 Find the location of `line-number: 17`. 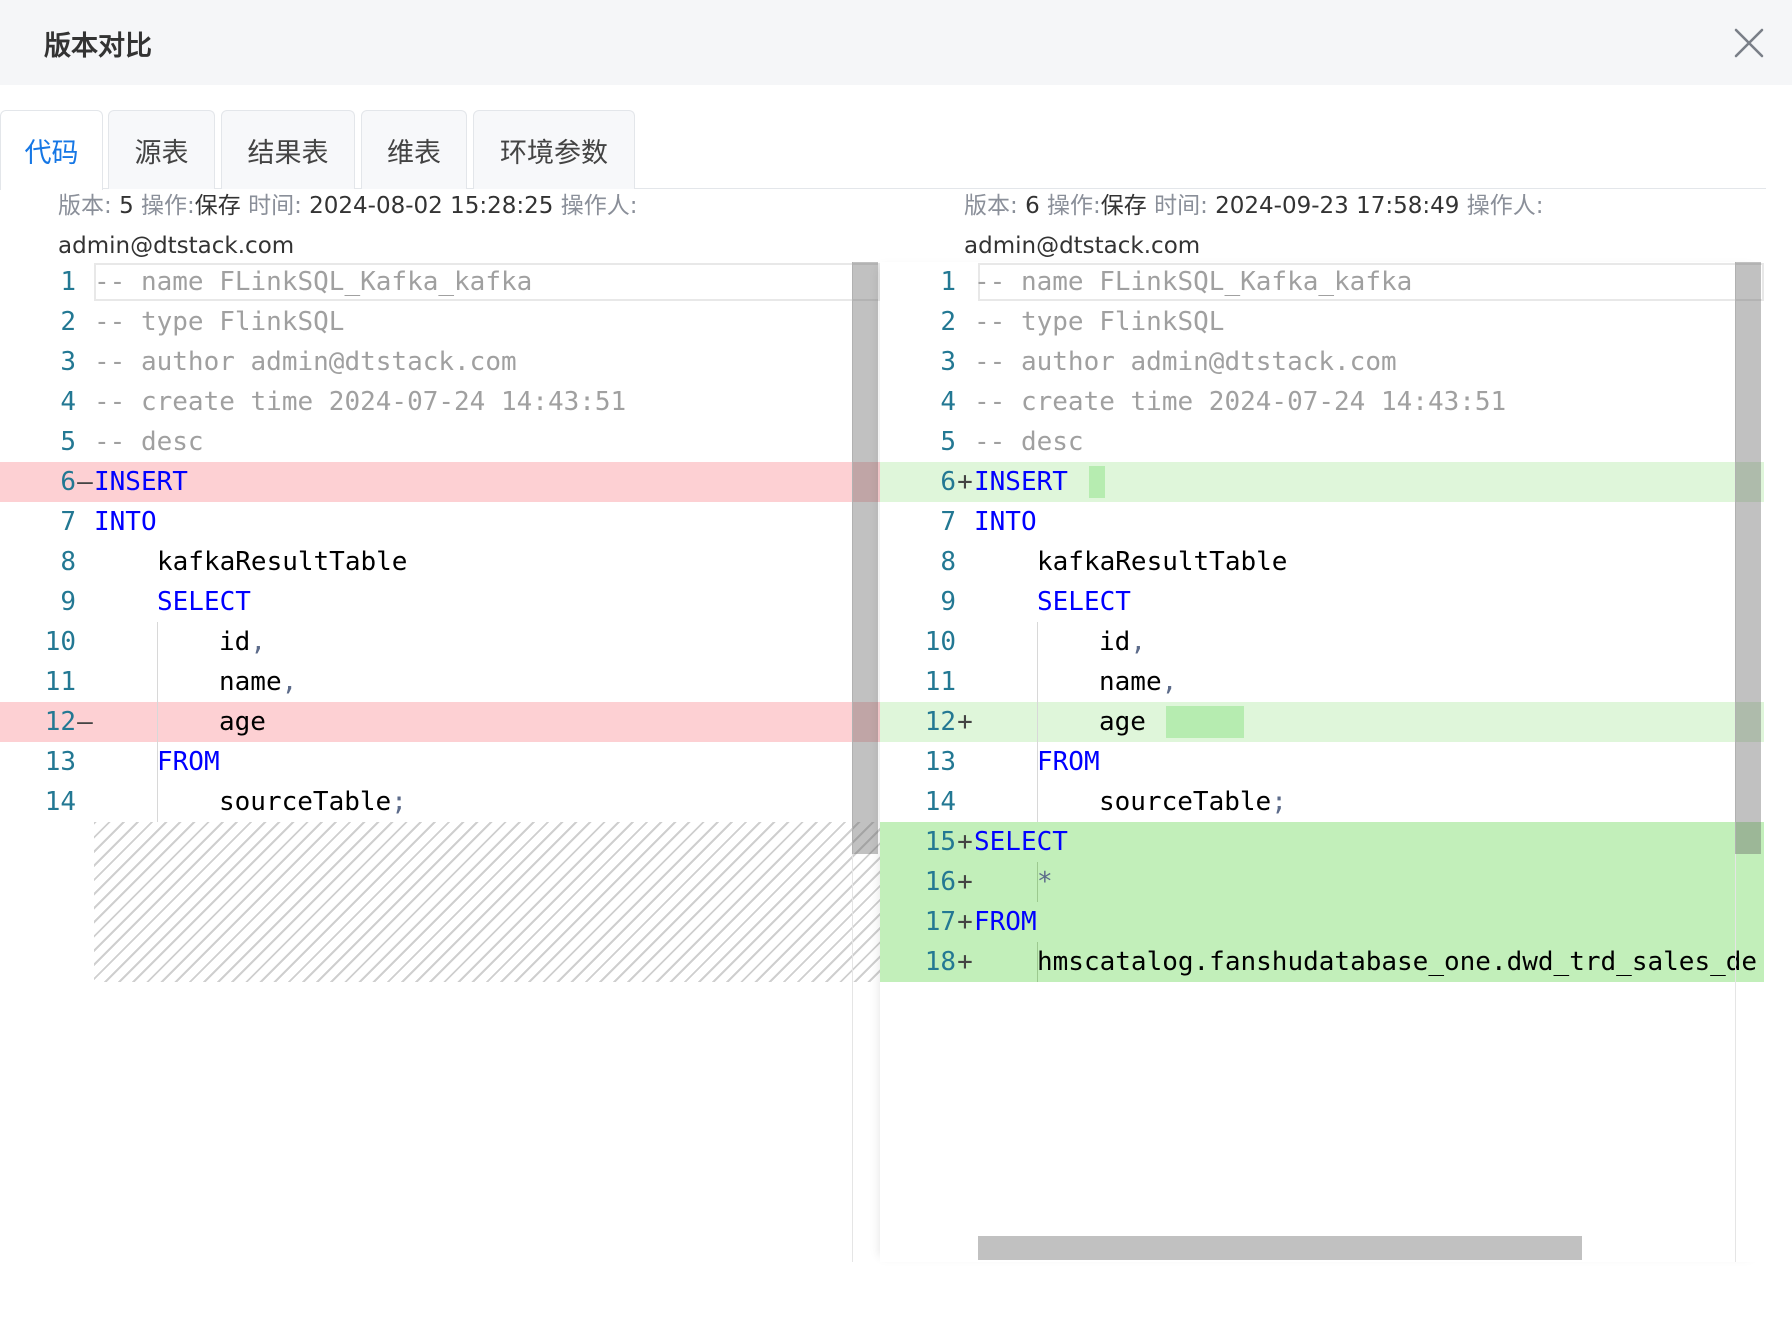

line-number: 17 is located at coordinates (940, 922).